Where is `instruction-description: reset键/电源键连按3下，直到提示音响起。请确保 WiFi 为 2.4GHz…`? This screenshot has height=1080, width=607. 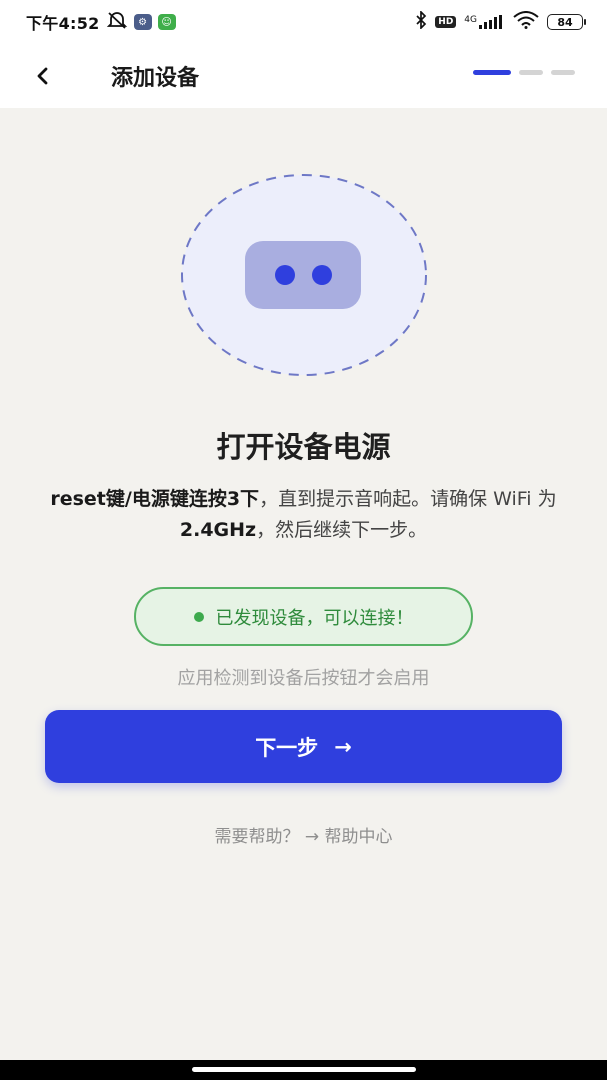 instruction-description: reset键/电源键连按3下，直到提示音响起。请确保 WiFi 为 2.4GHz… is located at coordinates (303, 515).